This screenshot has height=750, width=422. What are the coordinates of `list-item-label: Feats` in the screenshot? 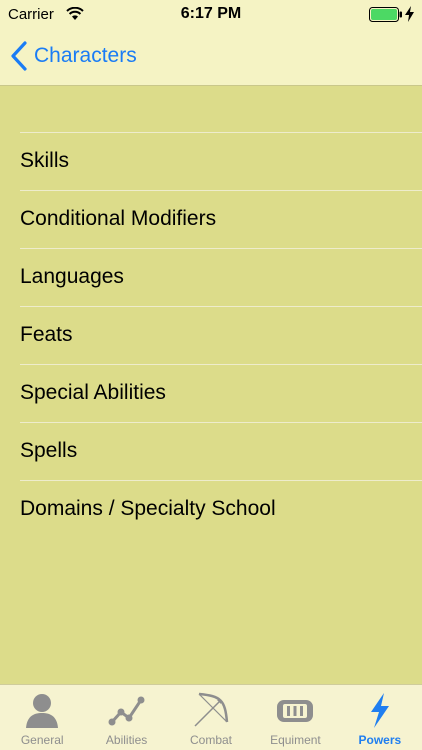 It's located at (46, 334).